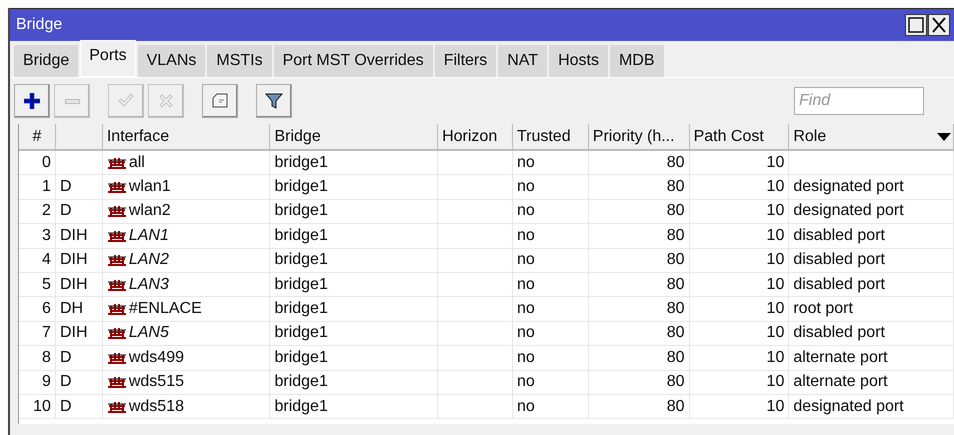  I want to click on tab: Filters, so click(465, 61).